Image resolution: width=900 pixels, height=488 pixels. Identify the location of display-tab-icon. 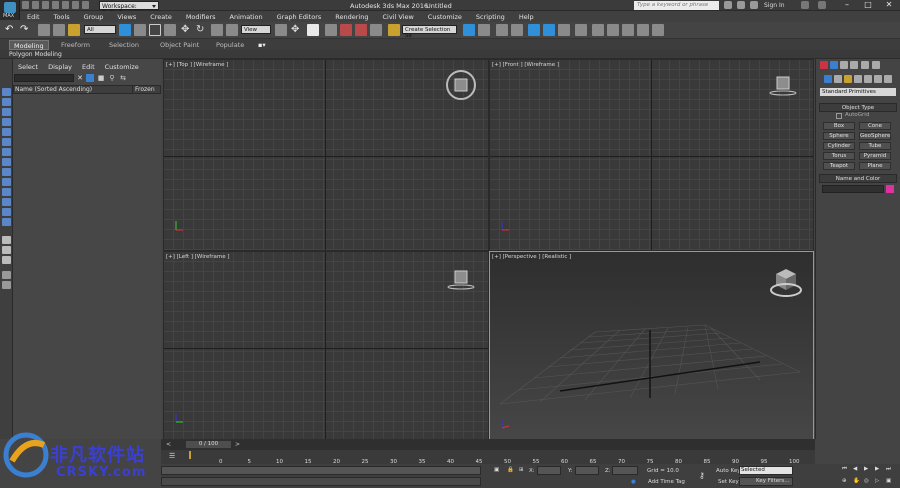
(865, 65).